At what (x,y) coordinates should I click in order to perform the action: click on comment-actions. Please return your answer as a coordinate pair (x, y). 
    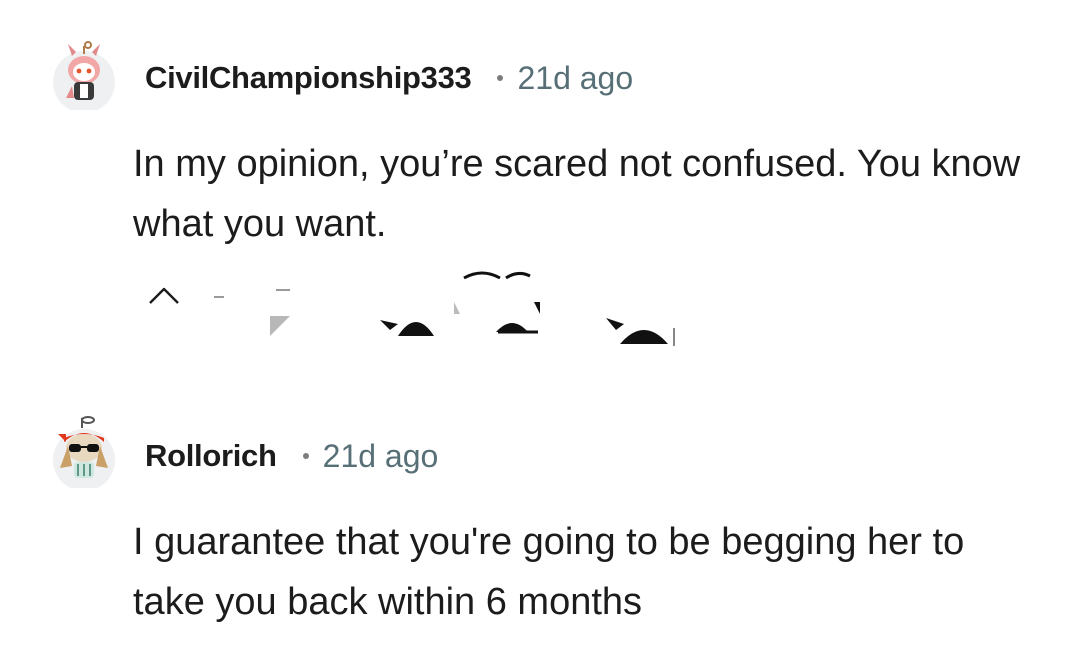
    Looking at the image, I should click on (420, 310).